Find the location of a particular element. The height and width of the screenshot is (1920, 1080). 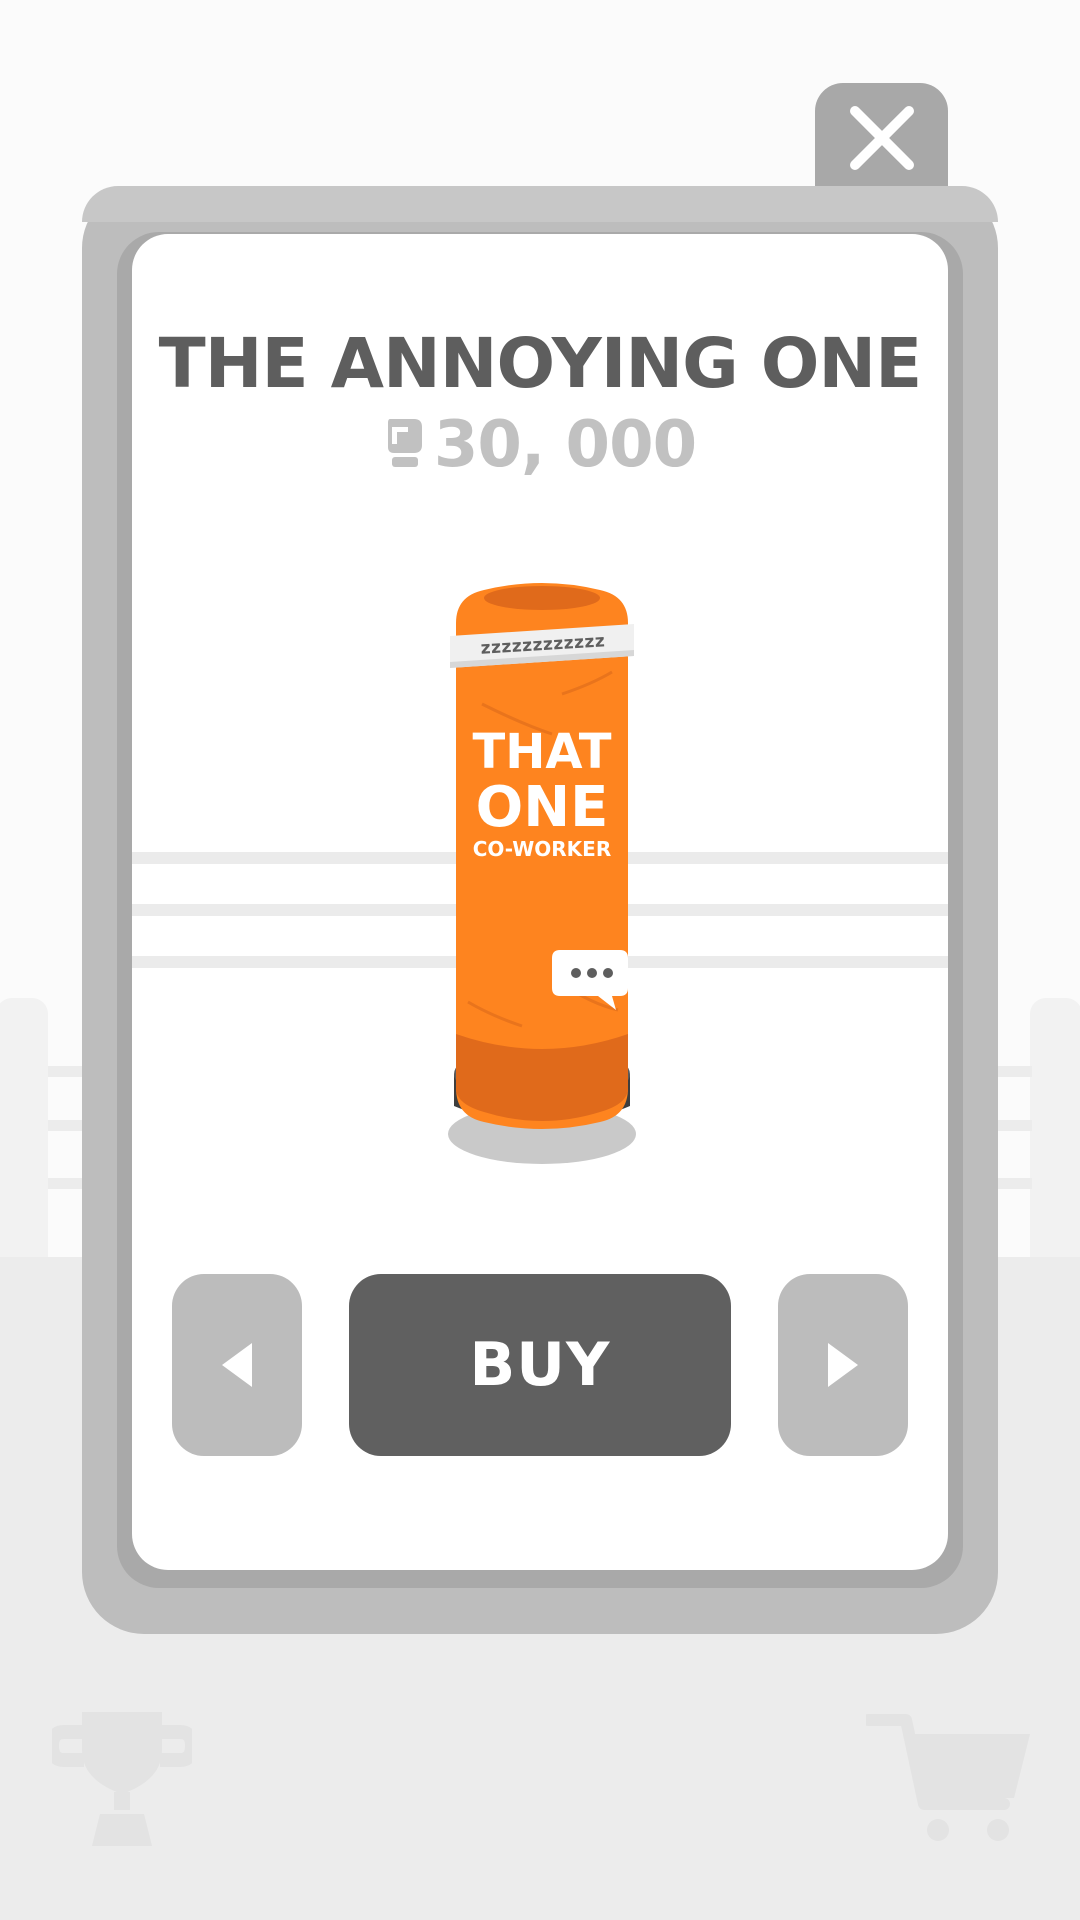

arrow-right-icon is located at coordinates (843, 1365).